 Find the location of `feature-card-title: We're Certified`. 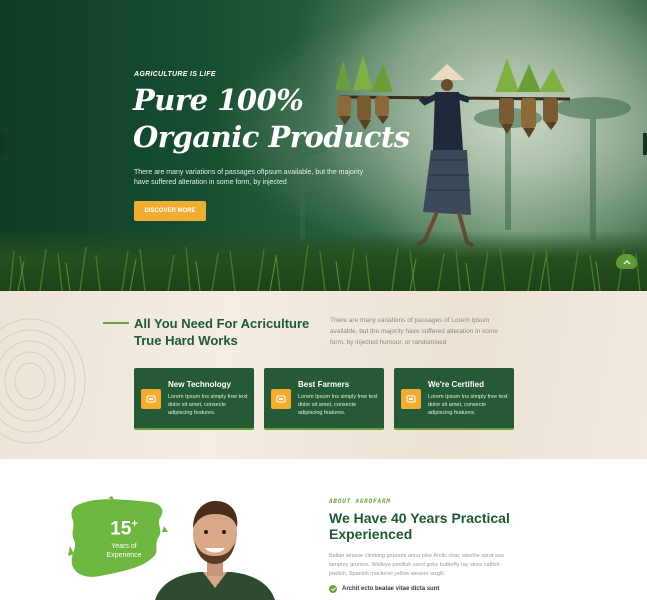

feature-card-title: We're Certified is located at coordinates (456, 384).